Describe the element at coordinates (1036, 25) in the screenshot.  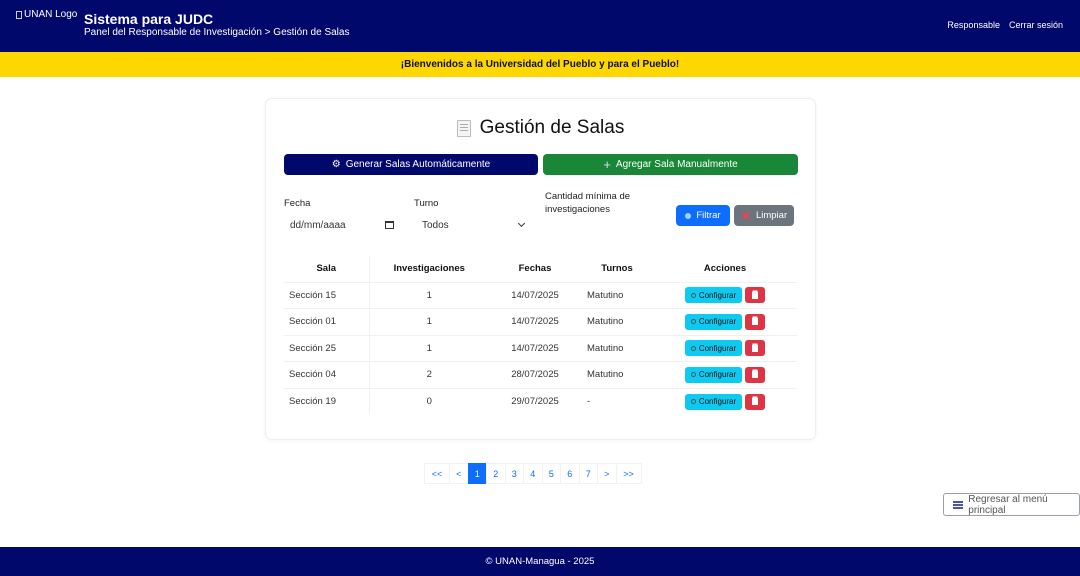
I see `logout-link: Cerrar sesión` at that location.